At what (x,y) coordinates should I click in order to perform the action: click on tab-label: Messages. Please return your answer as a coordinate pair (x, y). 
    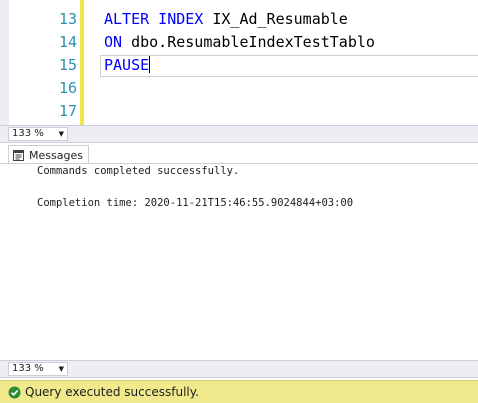
    Looking at the image, I should click on (56, 155).